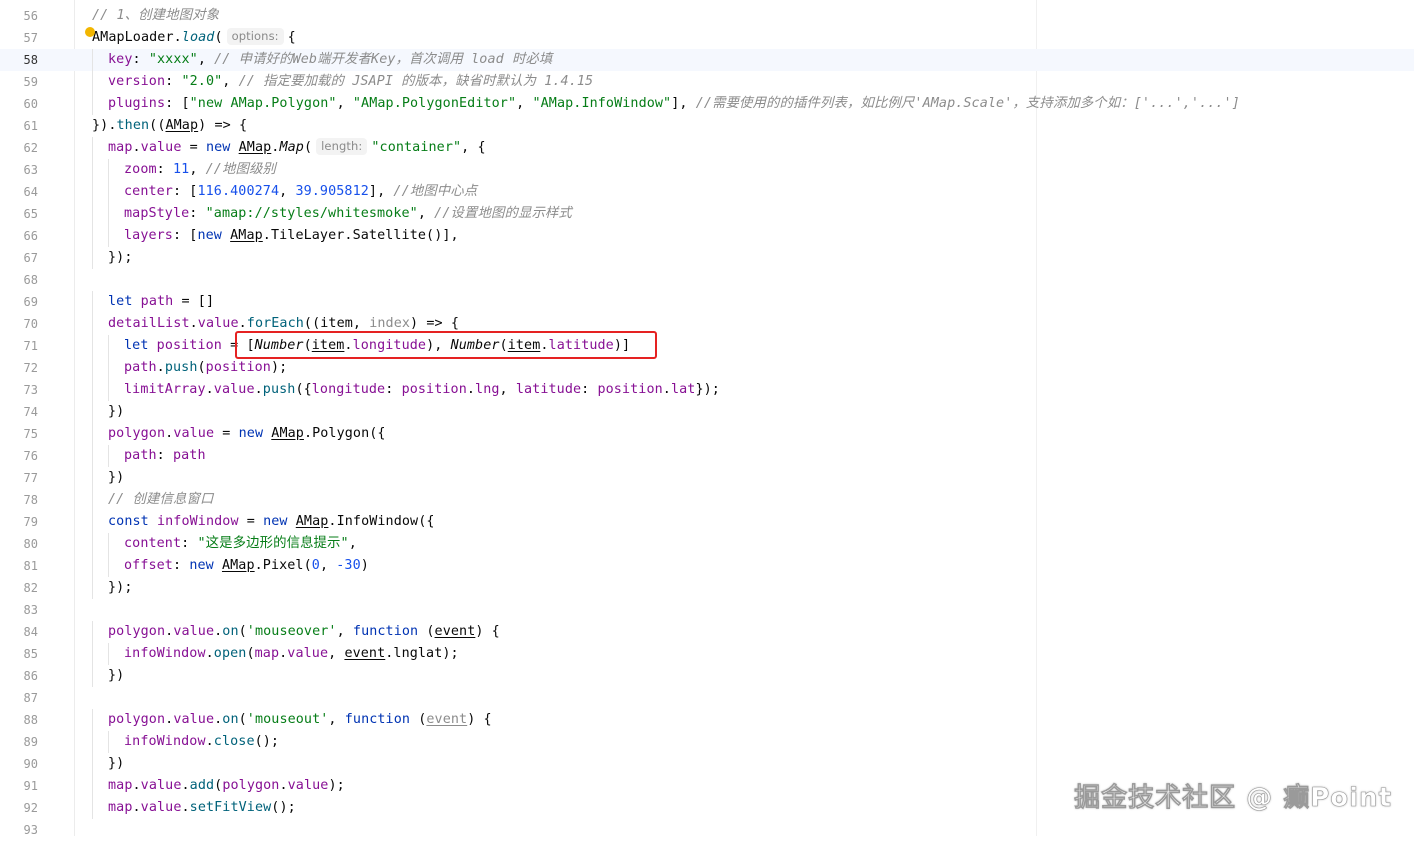 The height and width of the screenshot is (841, 1414). I want to click on line-number: 74, so click(19, 412).